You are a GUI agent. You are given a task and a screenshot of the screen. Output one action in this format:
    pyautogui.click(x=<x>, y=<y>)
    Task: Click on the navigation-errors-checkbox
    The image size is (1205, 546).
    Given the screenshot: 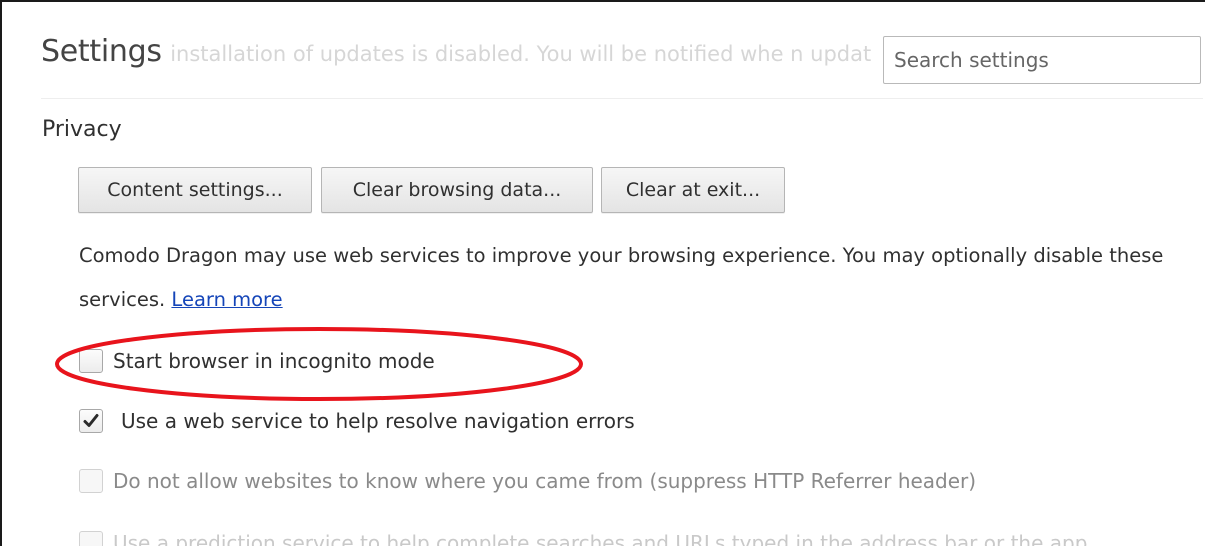 What is the action you would take?
    pyautogui.click(x=91, y=421)
    